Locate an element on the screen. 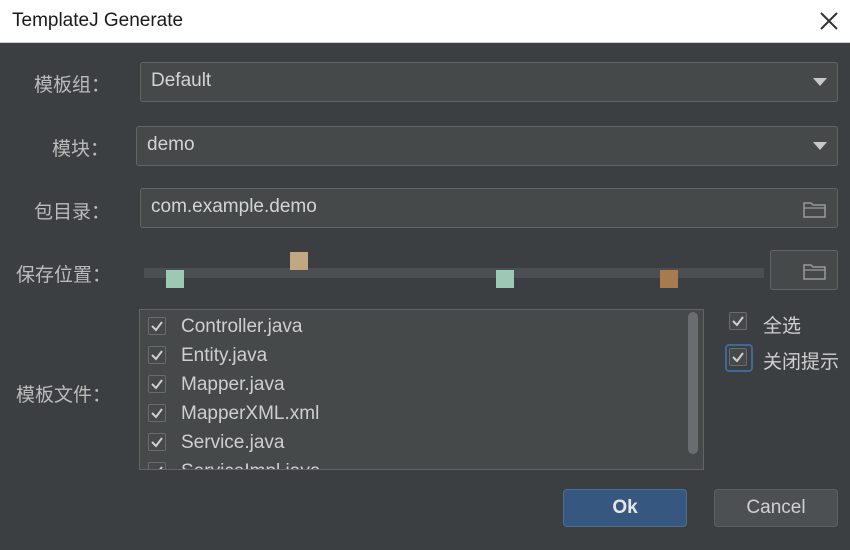  module-label: 模块： is located at coordinates (81, 149).